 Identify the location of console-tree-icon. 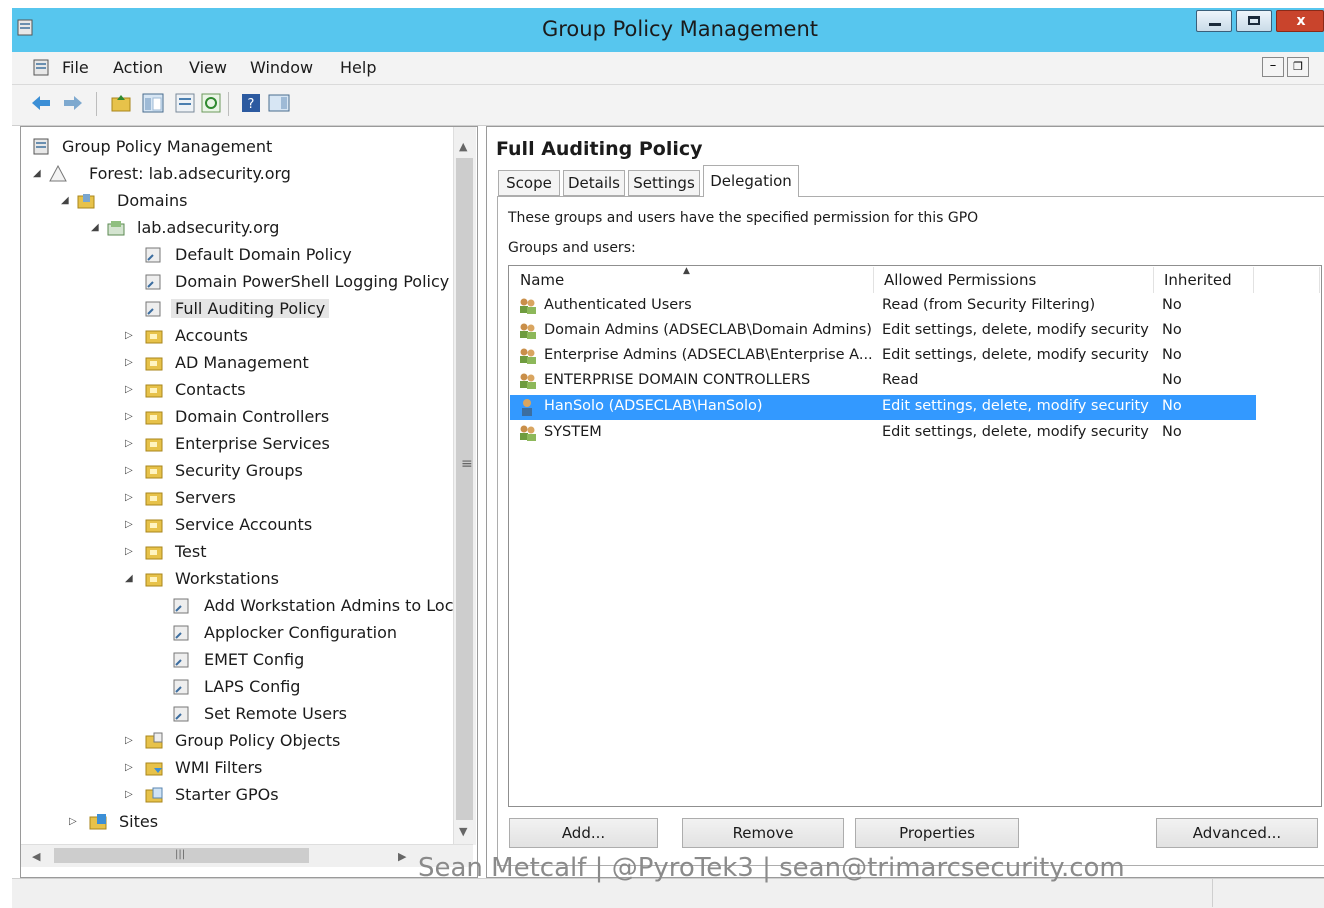
(153, 103).